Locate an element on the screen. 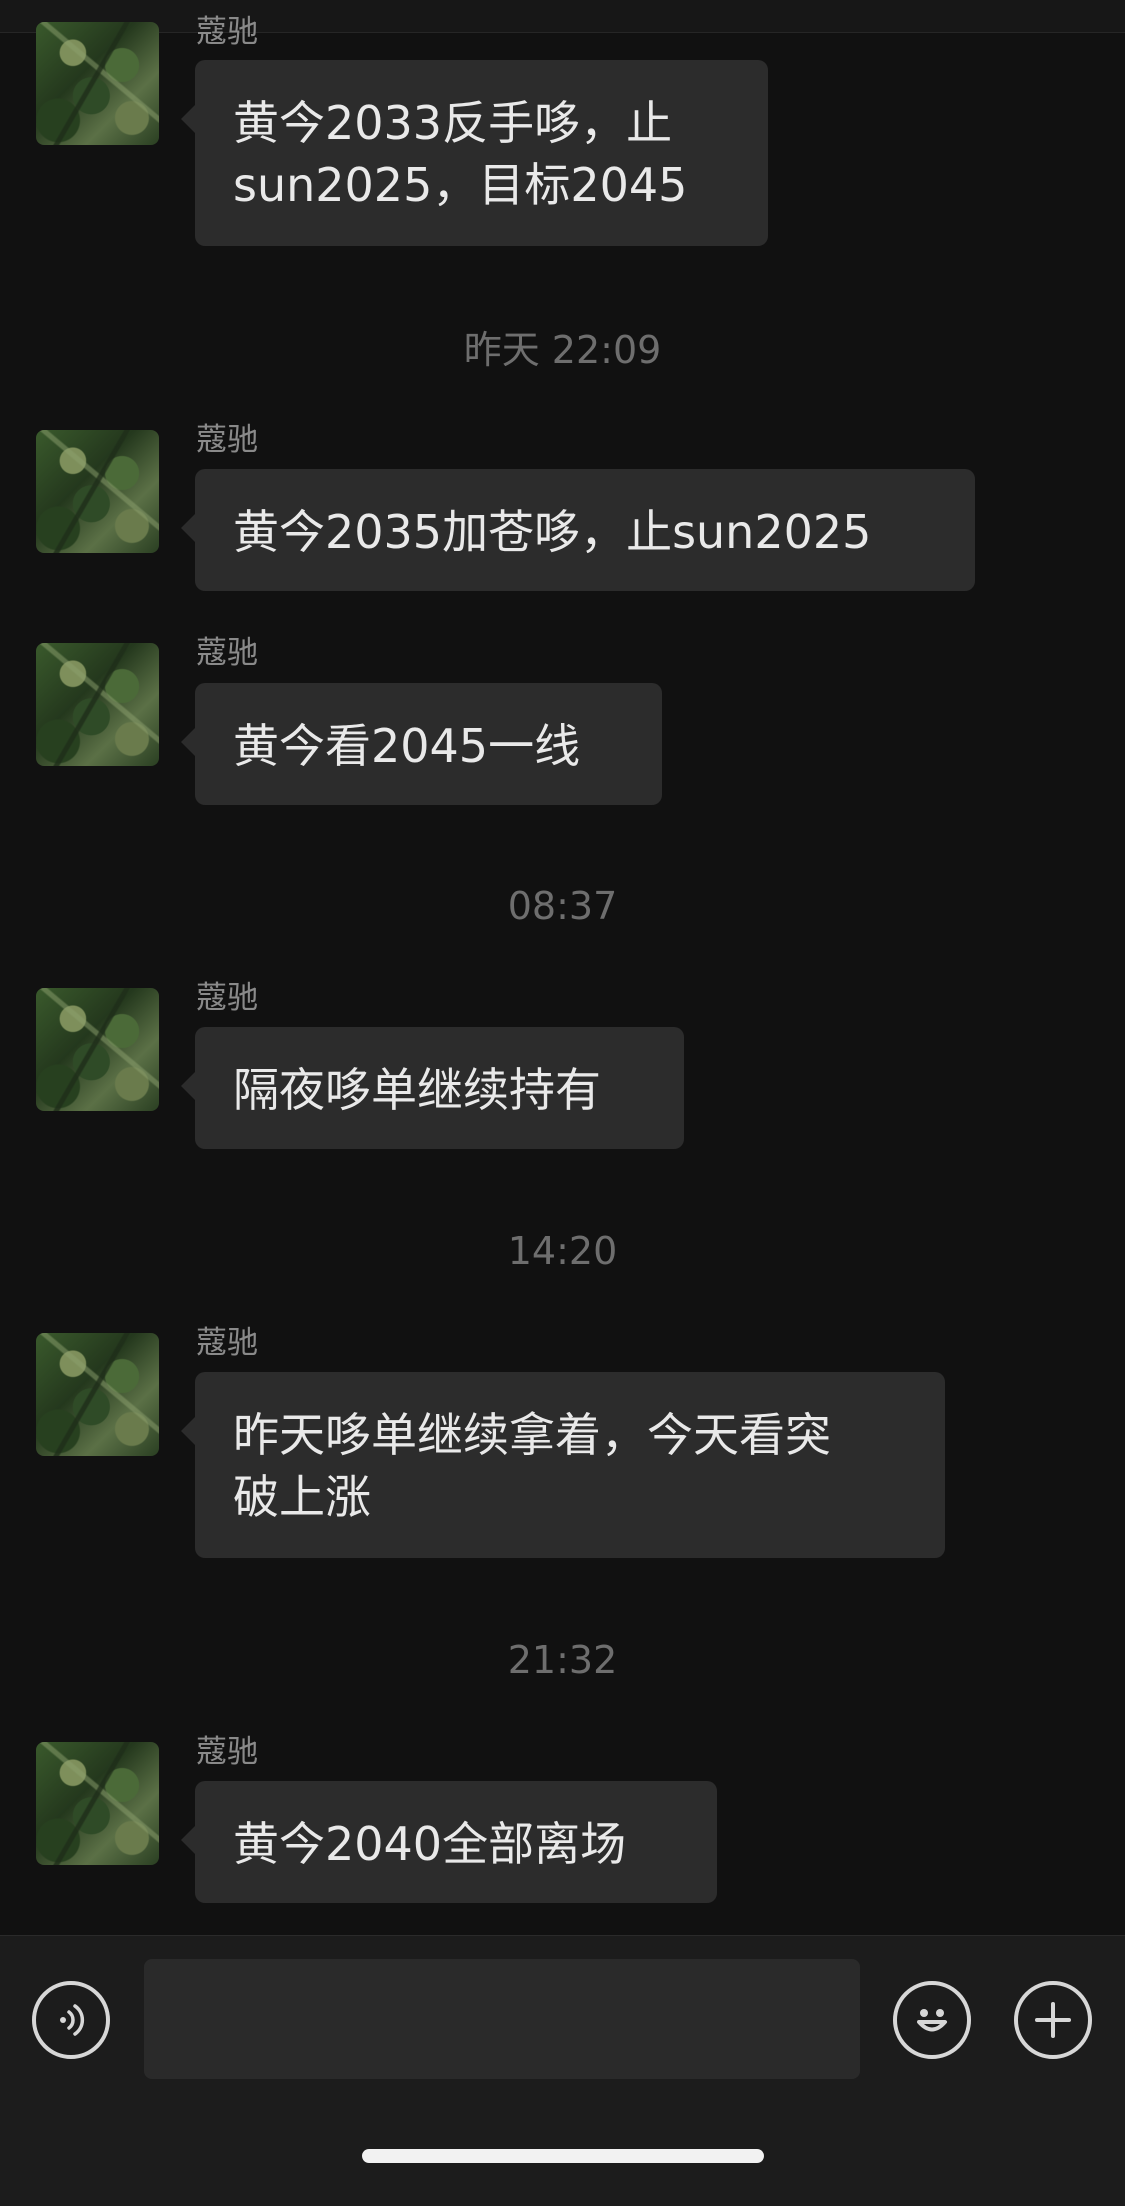 This screenshot has width=1125, height=2206. plus-button is located at coordinates (1053, 2020).